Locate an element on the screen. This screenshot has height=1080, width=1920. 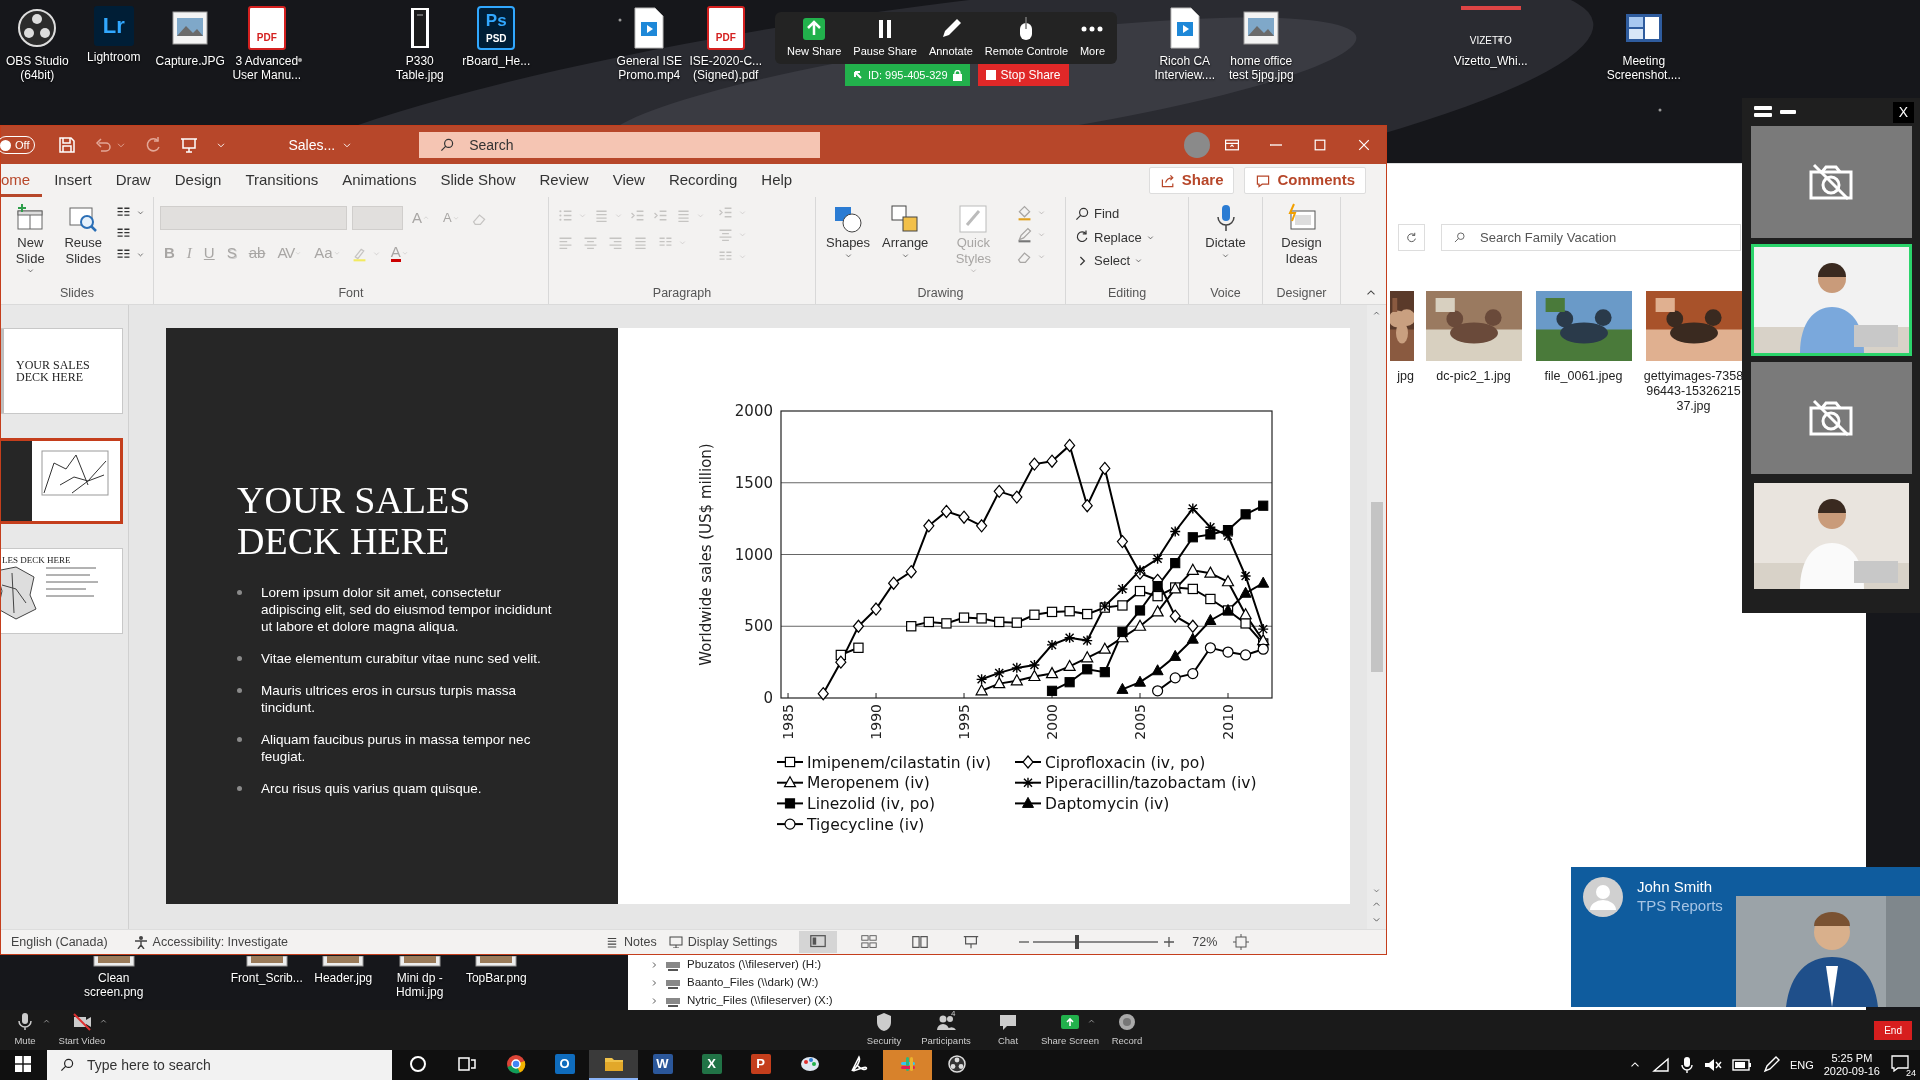
group-label: Paragraph is located at coordinates (682, 293).